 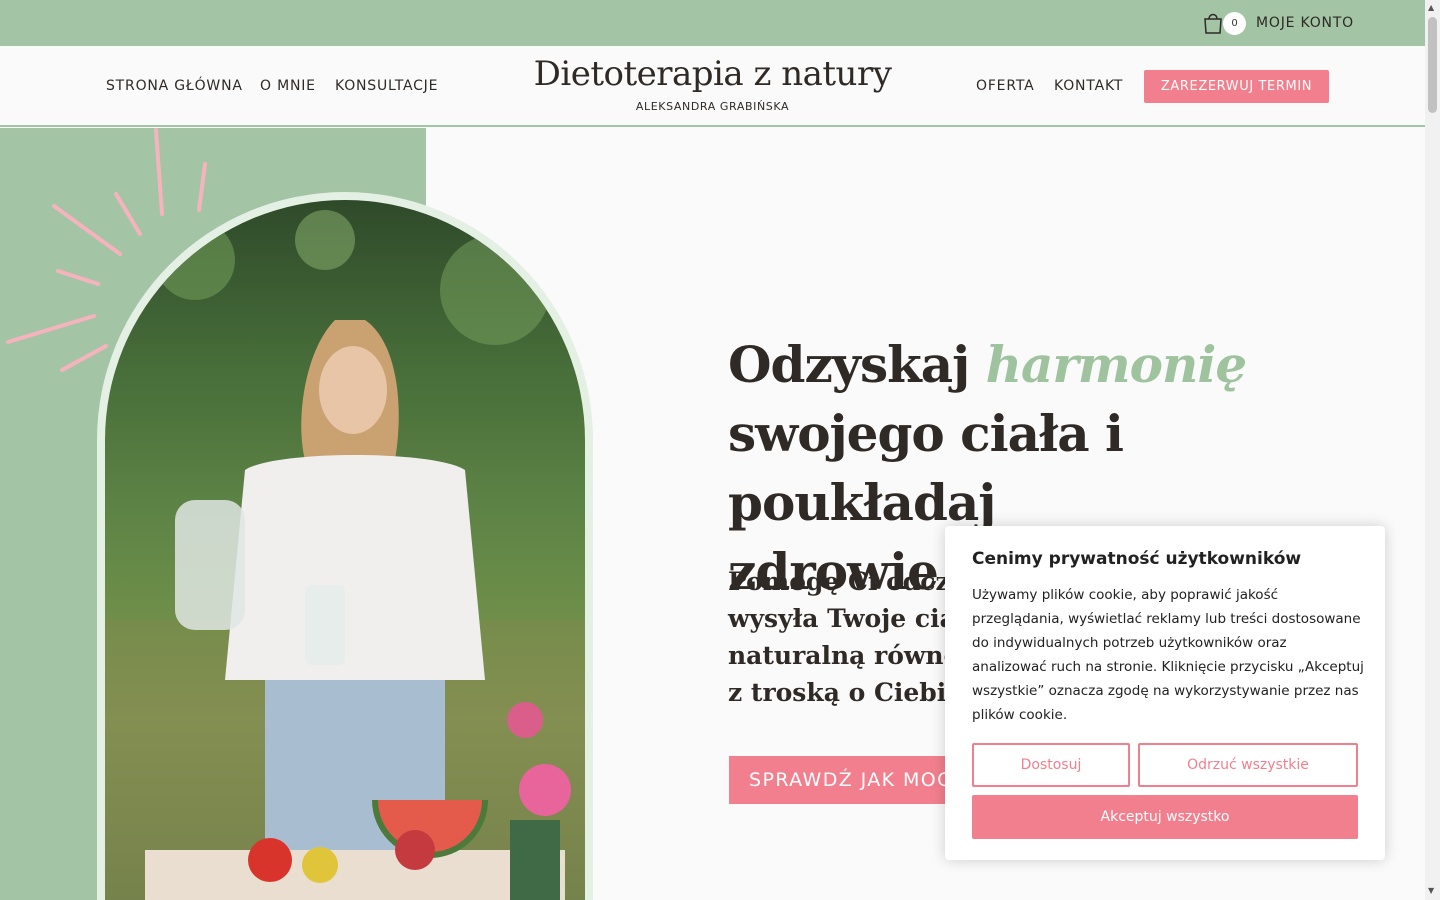 I want to click on hero-subheading-line: Pomogę Ci odczyt, so click(x=852, y=581).